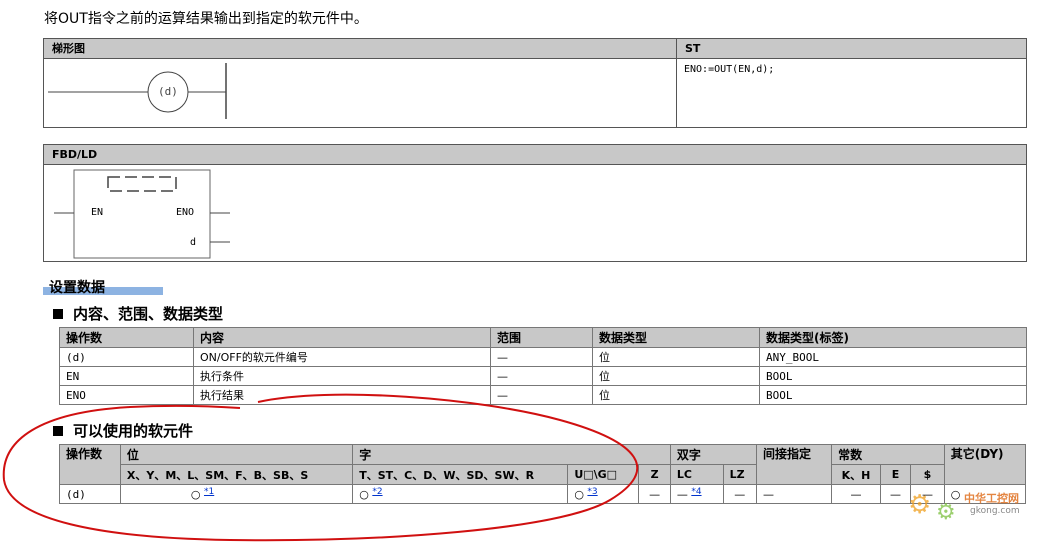 This screenshot has width=1043, height=544. What do you see at coordinates (888, 454) in the screenshot?
I see `col-const: 常数` at bounding box center [888, 454].